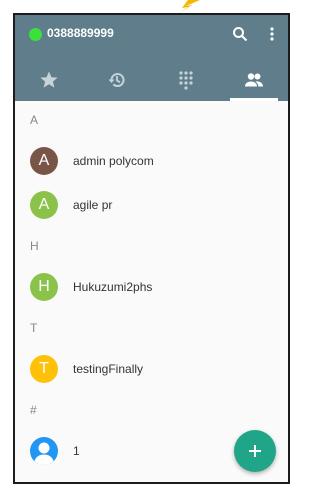 Image resolution: width=320 pixels, height=488 pixels. I want to click on tab-recents, so click(117, 80).